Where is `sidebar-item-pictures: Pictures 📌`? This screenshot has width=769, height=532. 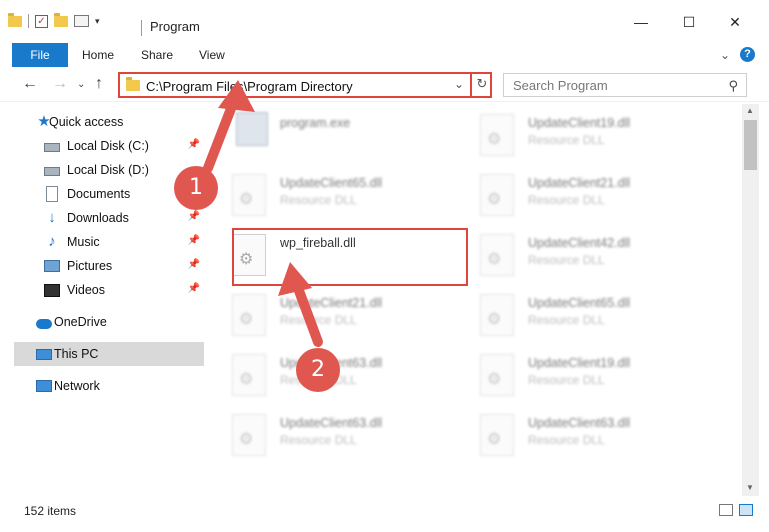
sidebar-item-pictures: Pictures 📌 is located at coordinates (109, 266).